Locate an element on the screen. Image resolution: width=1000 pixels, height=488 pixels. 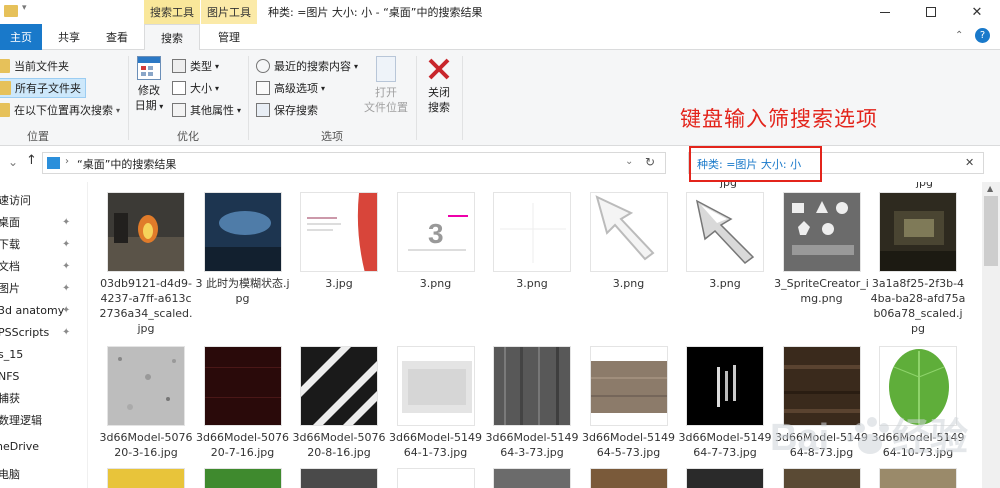
save-search-button: 保存搜索 is located at coordinates (287, 110).